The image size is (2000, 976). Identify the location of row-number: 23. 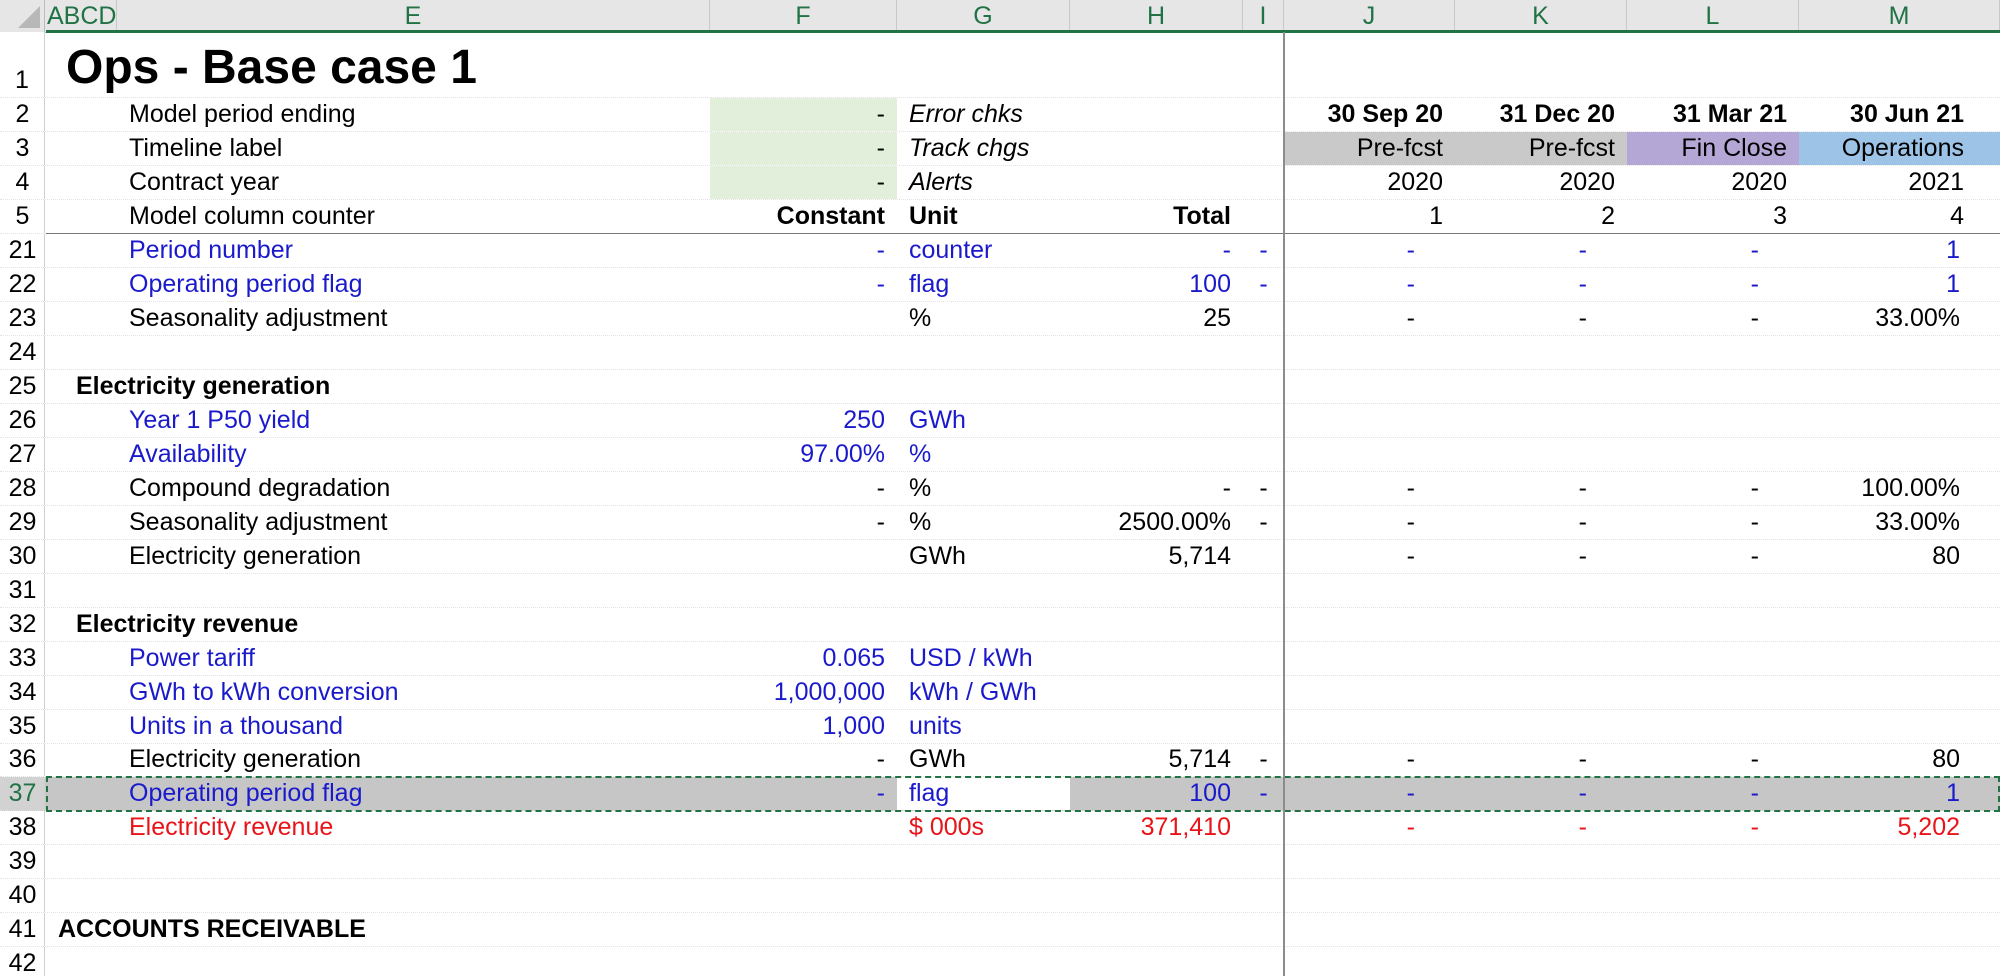
(22, 318).